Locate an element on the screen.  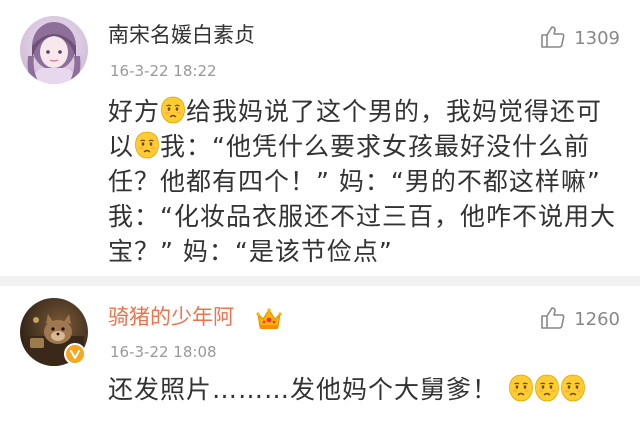
like-button: 1260 is located at coordinates (580, 320).